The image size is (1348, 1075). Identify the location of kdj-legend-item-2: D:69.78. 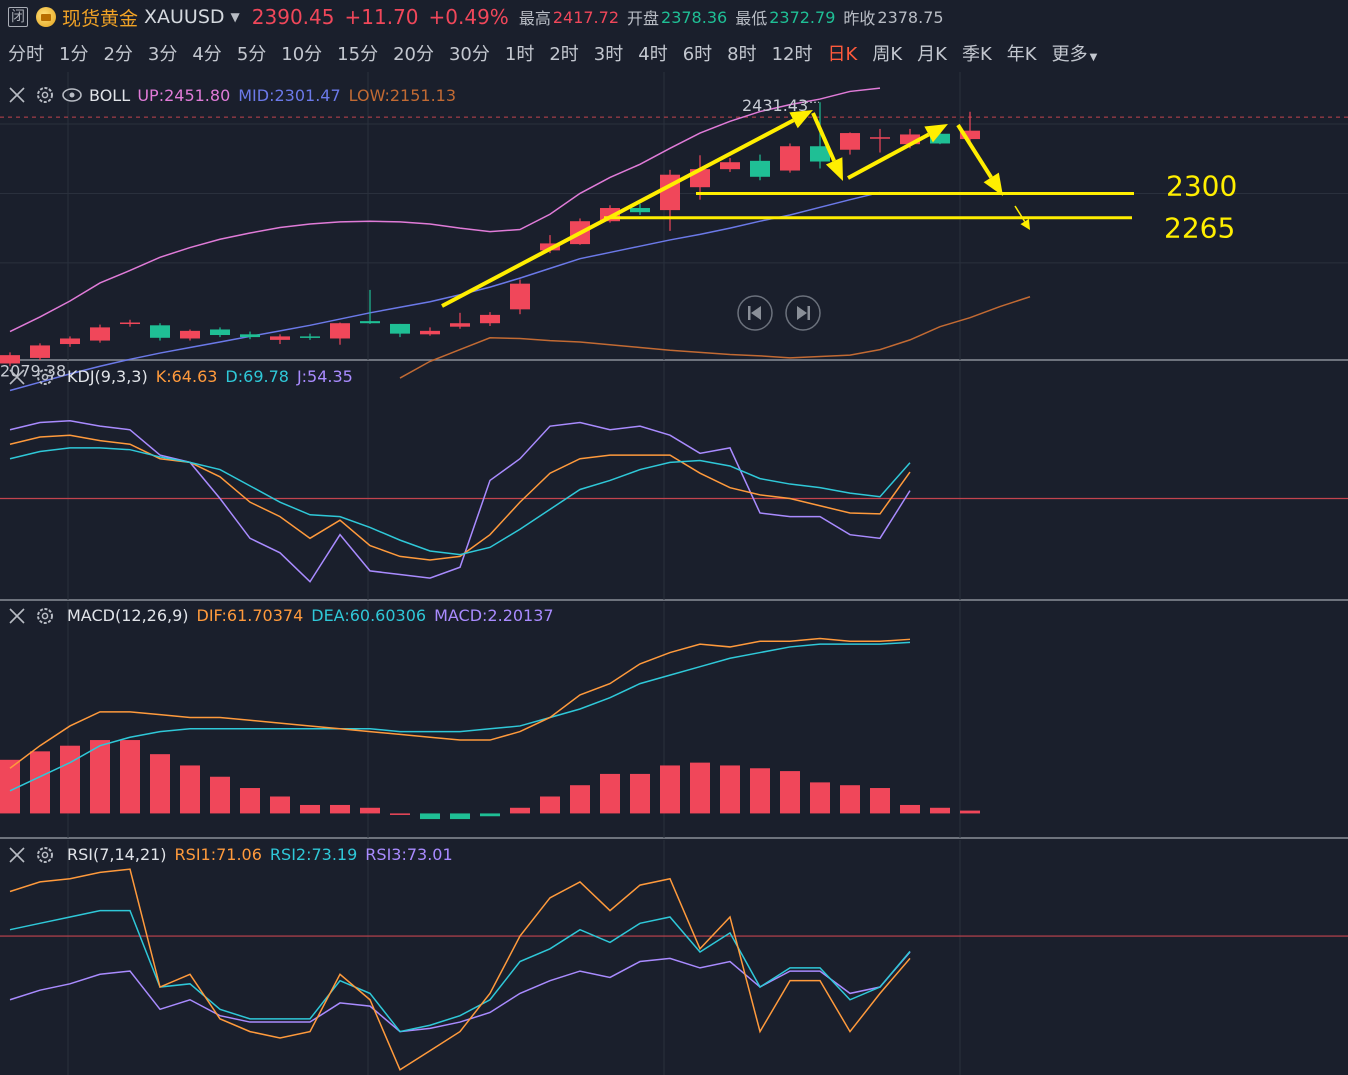
(257, 376).